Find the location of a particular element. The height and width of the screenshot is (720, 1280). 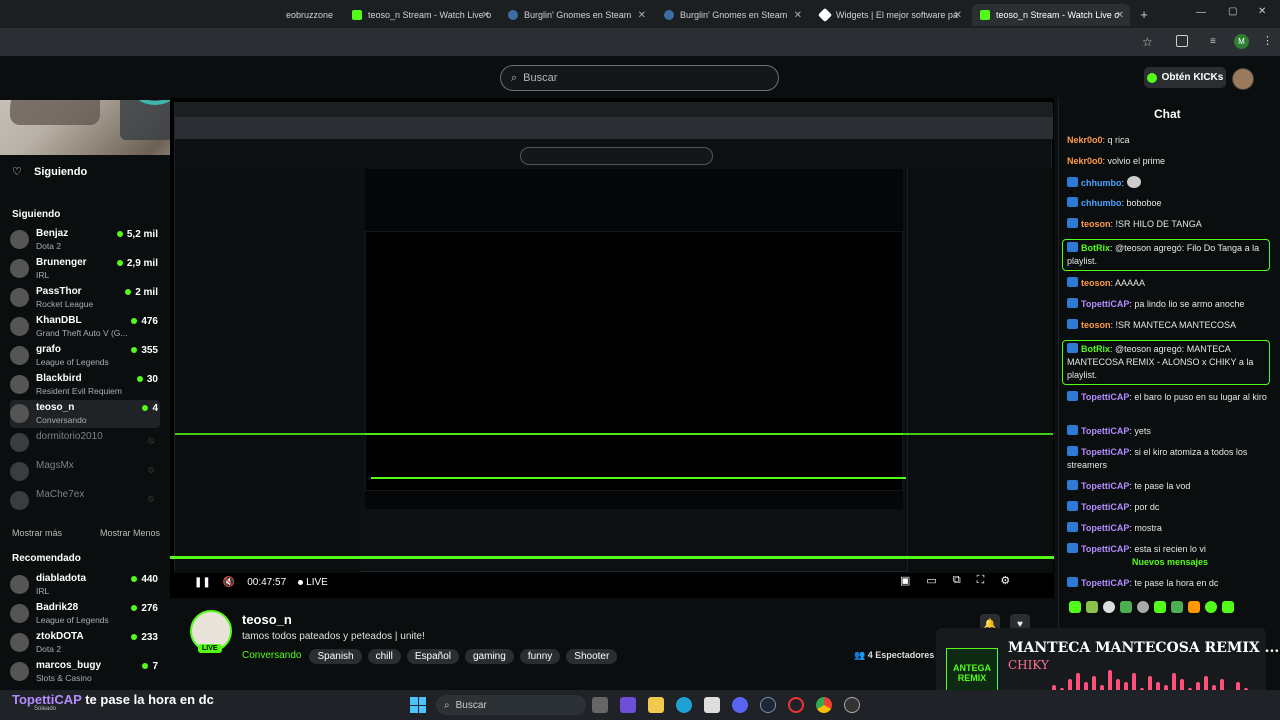

file-explorer-icon is located at coordinates (656, 705).